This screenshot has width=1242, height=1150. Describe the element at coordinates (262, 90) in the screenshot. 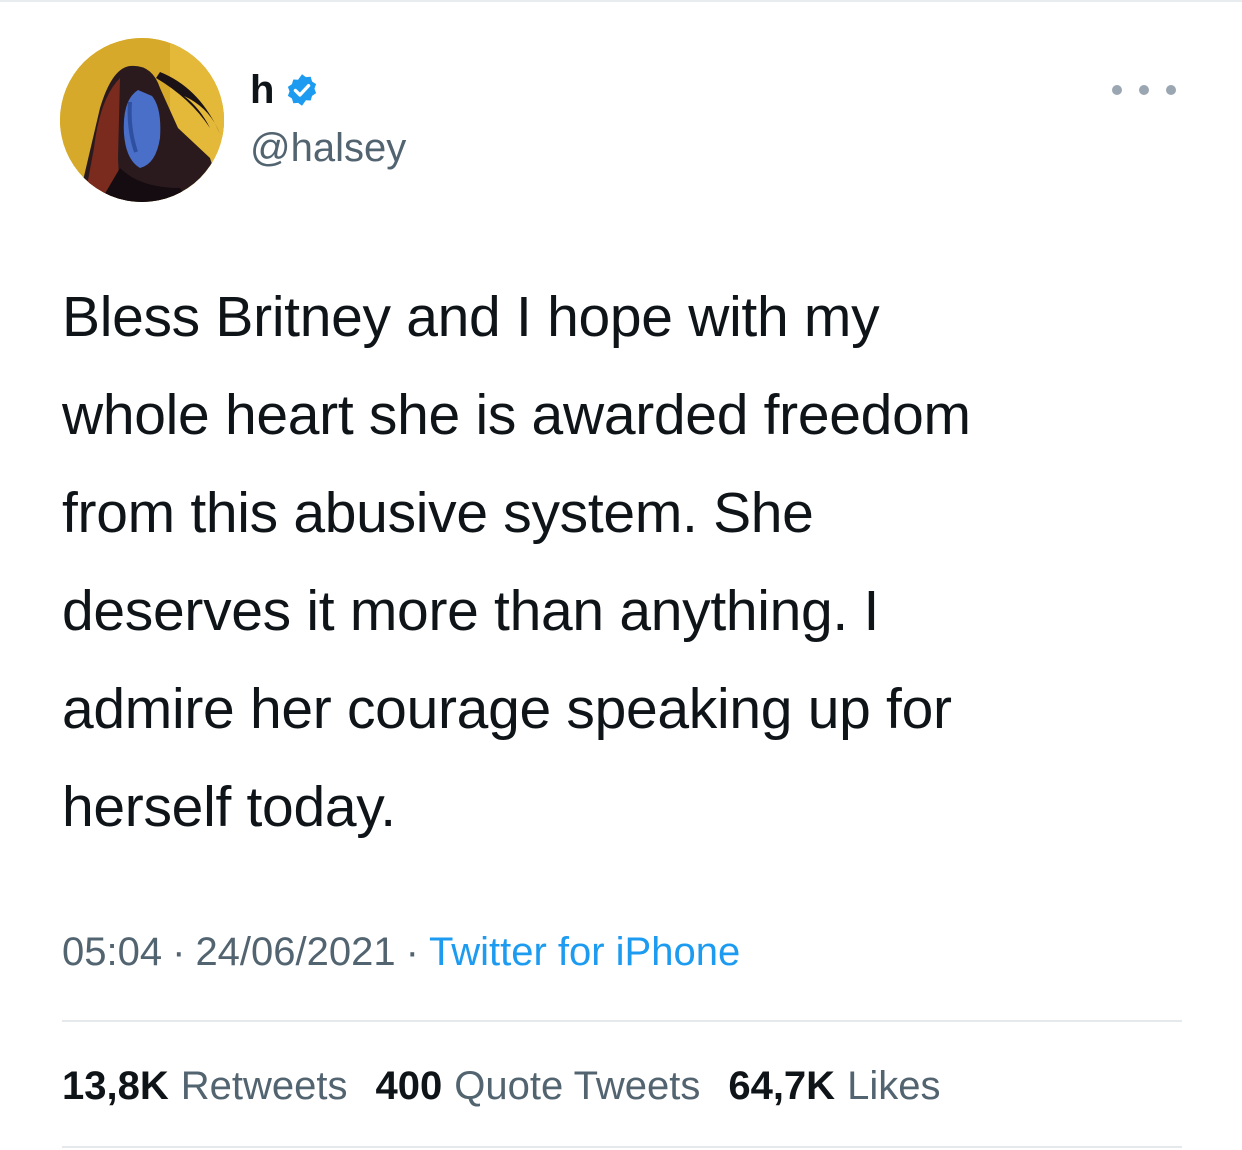

I see `display-name: h` at that location.